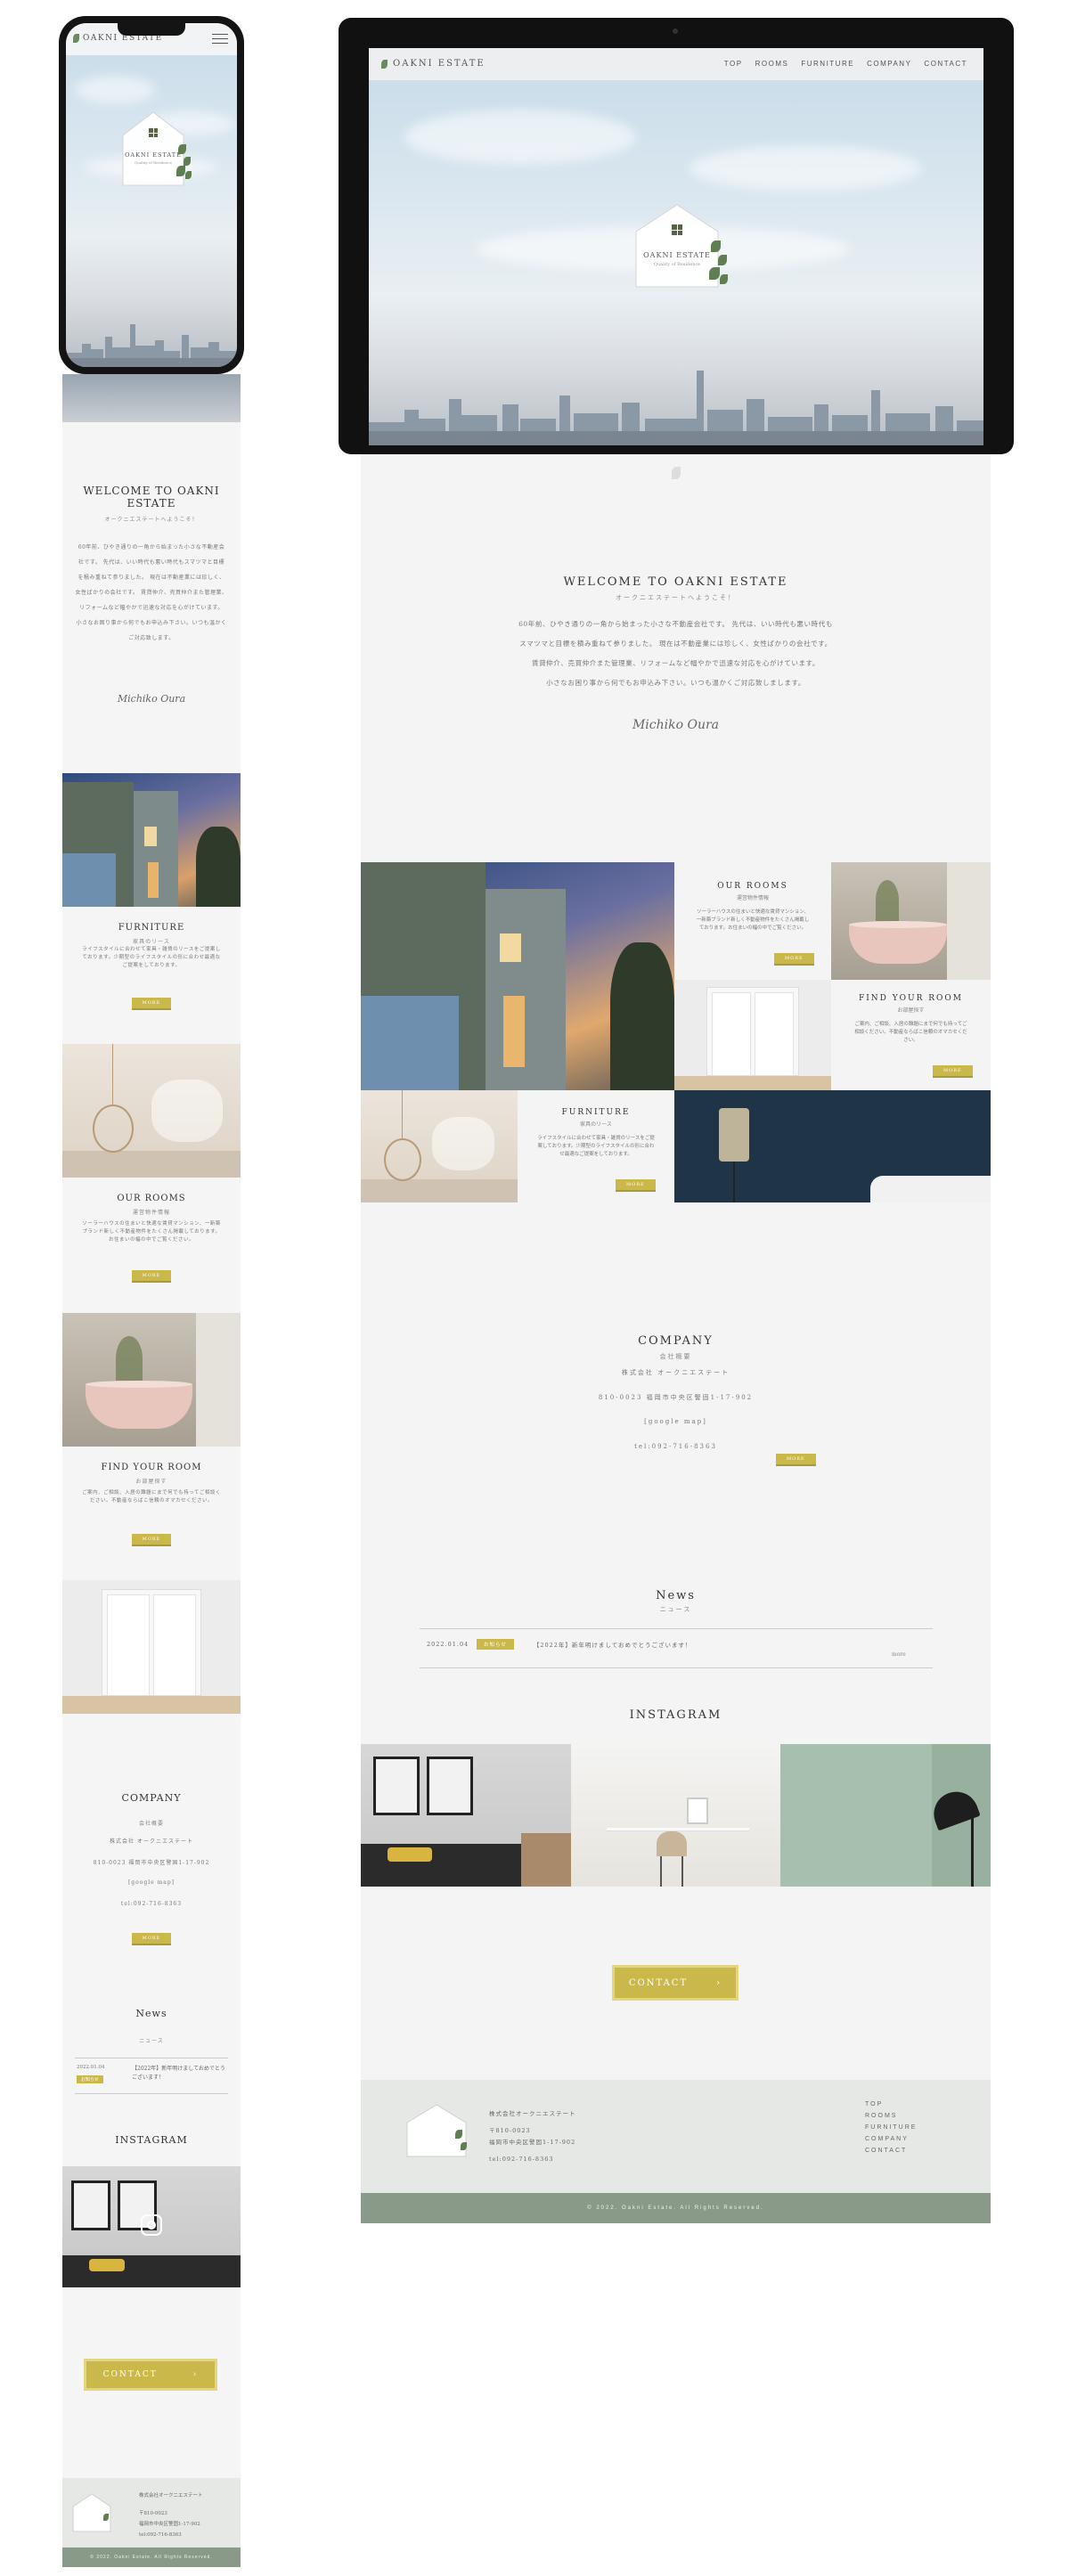 The width and height of the screenshot is (1069, 2576). Describe the element at coordinates (151, 1939) in the screenshot. I see `mobile-company-more-button: MORE` at that location.